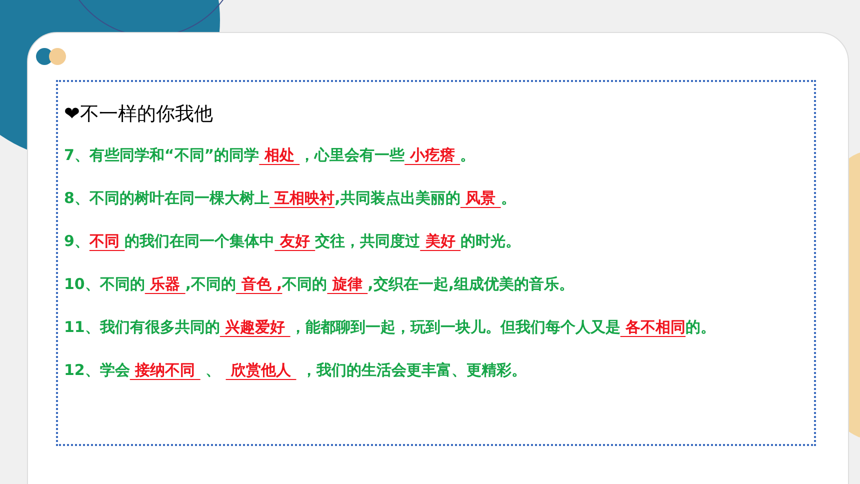 This screenshot has height=484, width=860. I want to click on fill-in-sentence: 10、不同的 乐器 ,不同的 音色 ,不同的 旋律 ,交织在一起,组成优美的音乐。, so click(320, 284).